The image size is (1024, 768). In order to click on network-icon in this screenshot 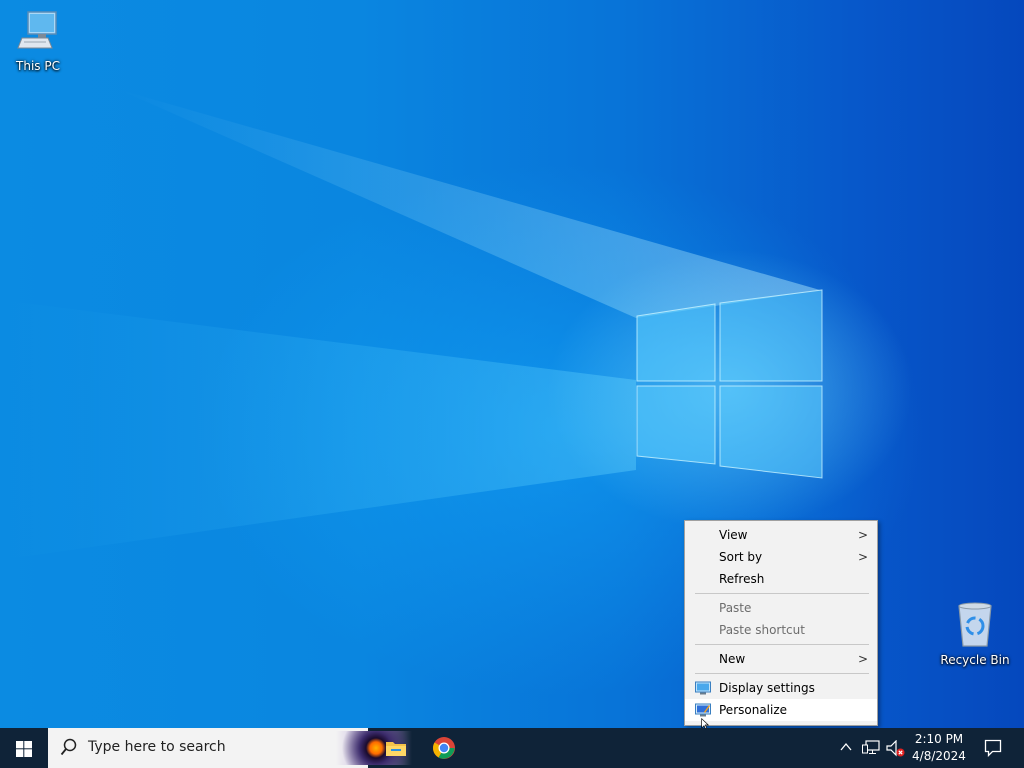, I will do `click(871, 747)`.